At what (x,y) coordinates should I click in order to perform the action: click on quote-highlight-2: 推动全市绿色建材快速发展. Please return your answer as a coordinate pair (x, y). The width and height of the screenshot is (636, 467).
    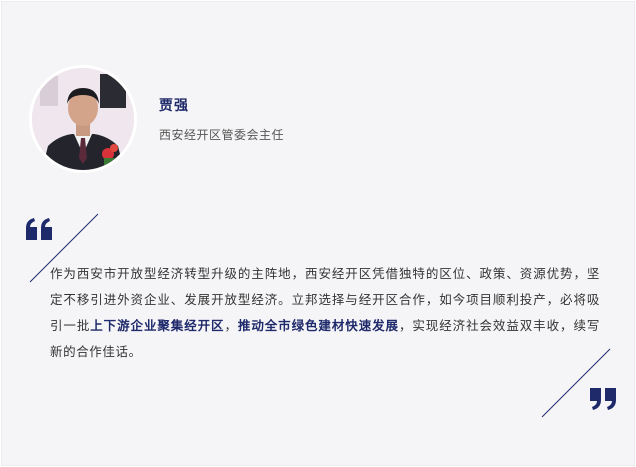
    Looking at the image, I should click on (318, 325).